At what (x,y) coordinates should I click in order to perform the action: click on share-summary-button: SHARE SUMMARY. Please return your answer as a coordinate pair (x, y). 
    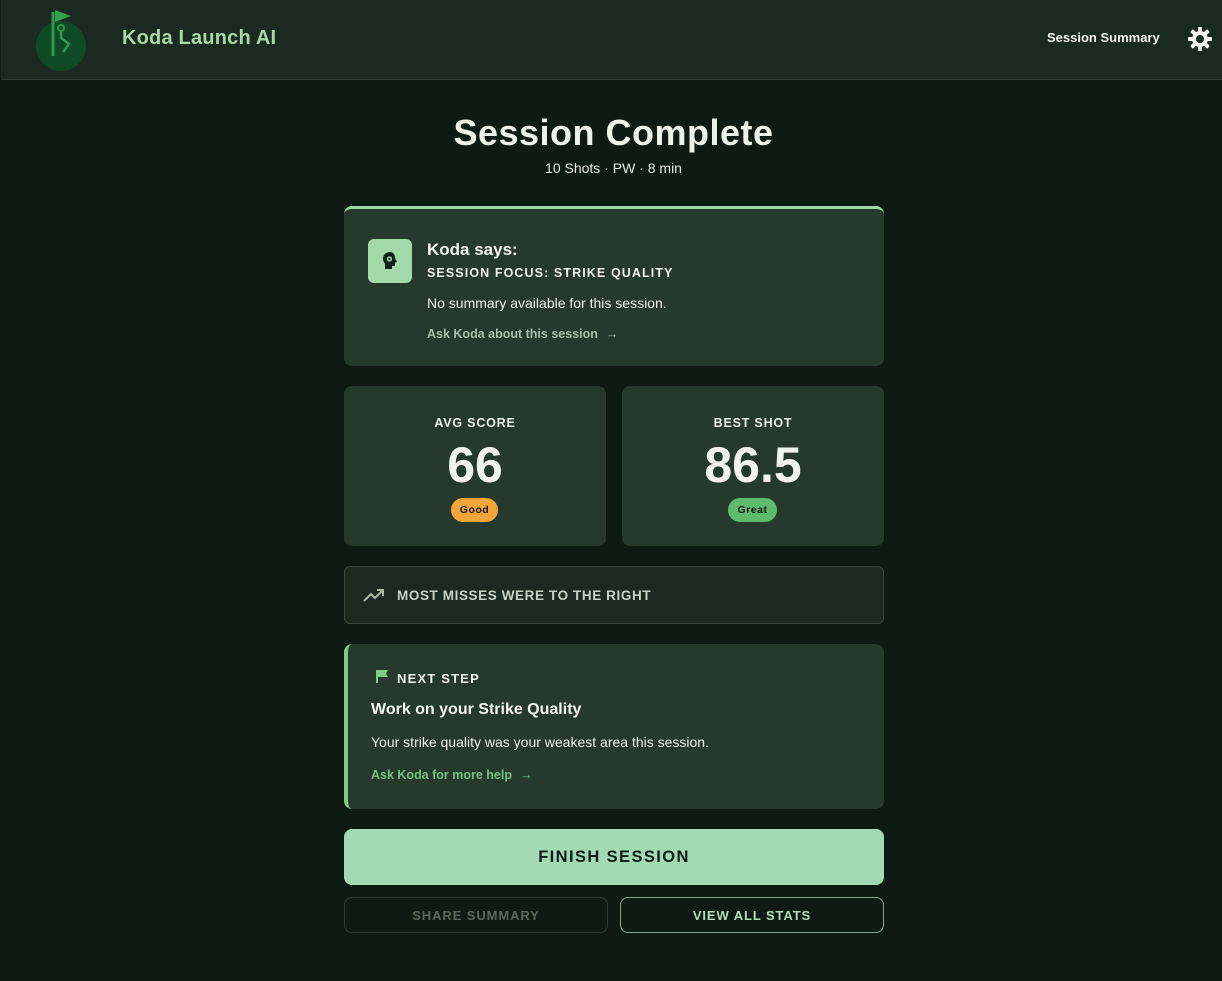
    Looking at the image, I should click on (476, 915).